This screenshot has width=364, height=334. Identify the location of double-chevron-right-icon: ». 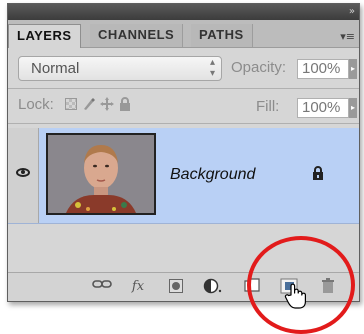
(352, 12).